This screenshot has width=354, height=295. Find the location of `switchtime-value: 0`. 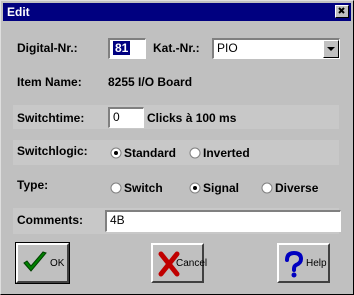

switchtime-value: 0 is located at coordinates (116, 117).